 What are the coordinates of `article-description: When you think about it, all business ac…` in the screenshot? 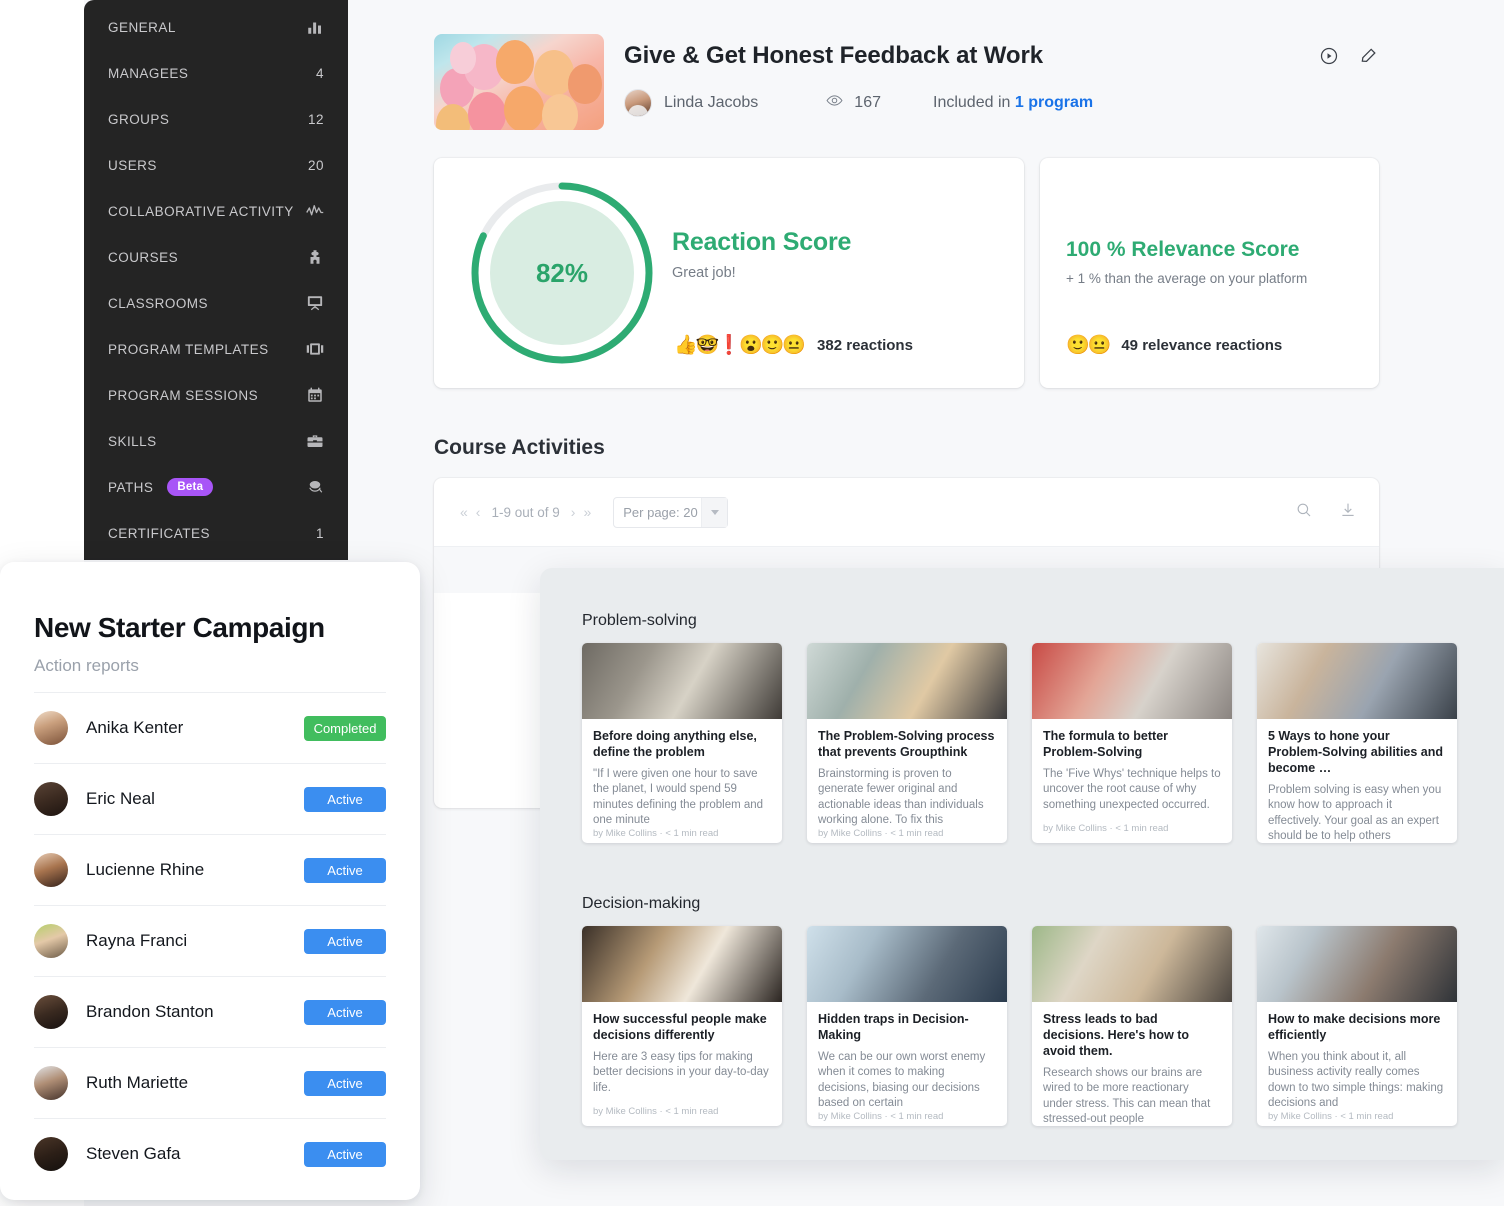 It's located at (1356, 1080).